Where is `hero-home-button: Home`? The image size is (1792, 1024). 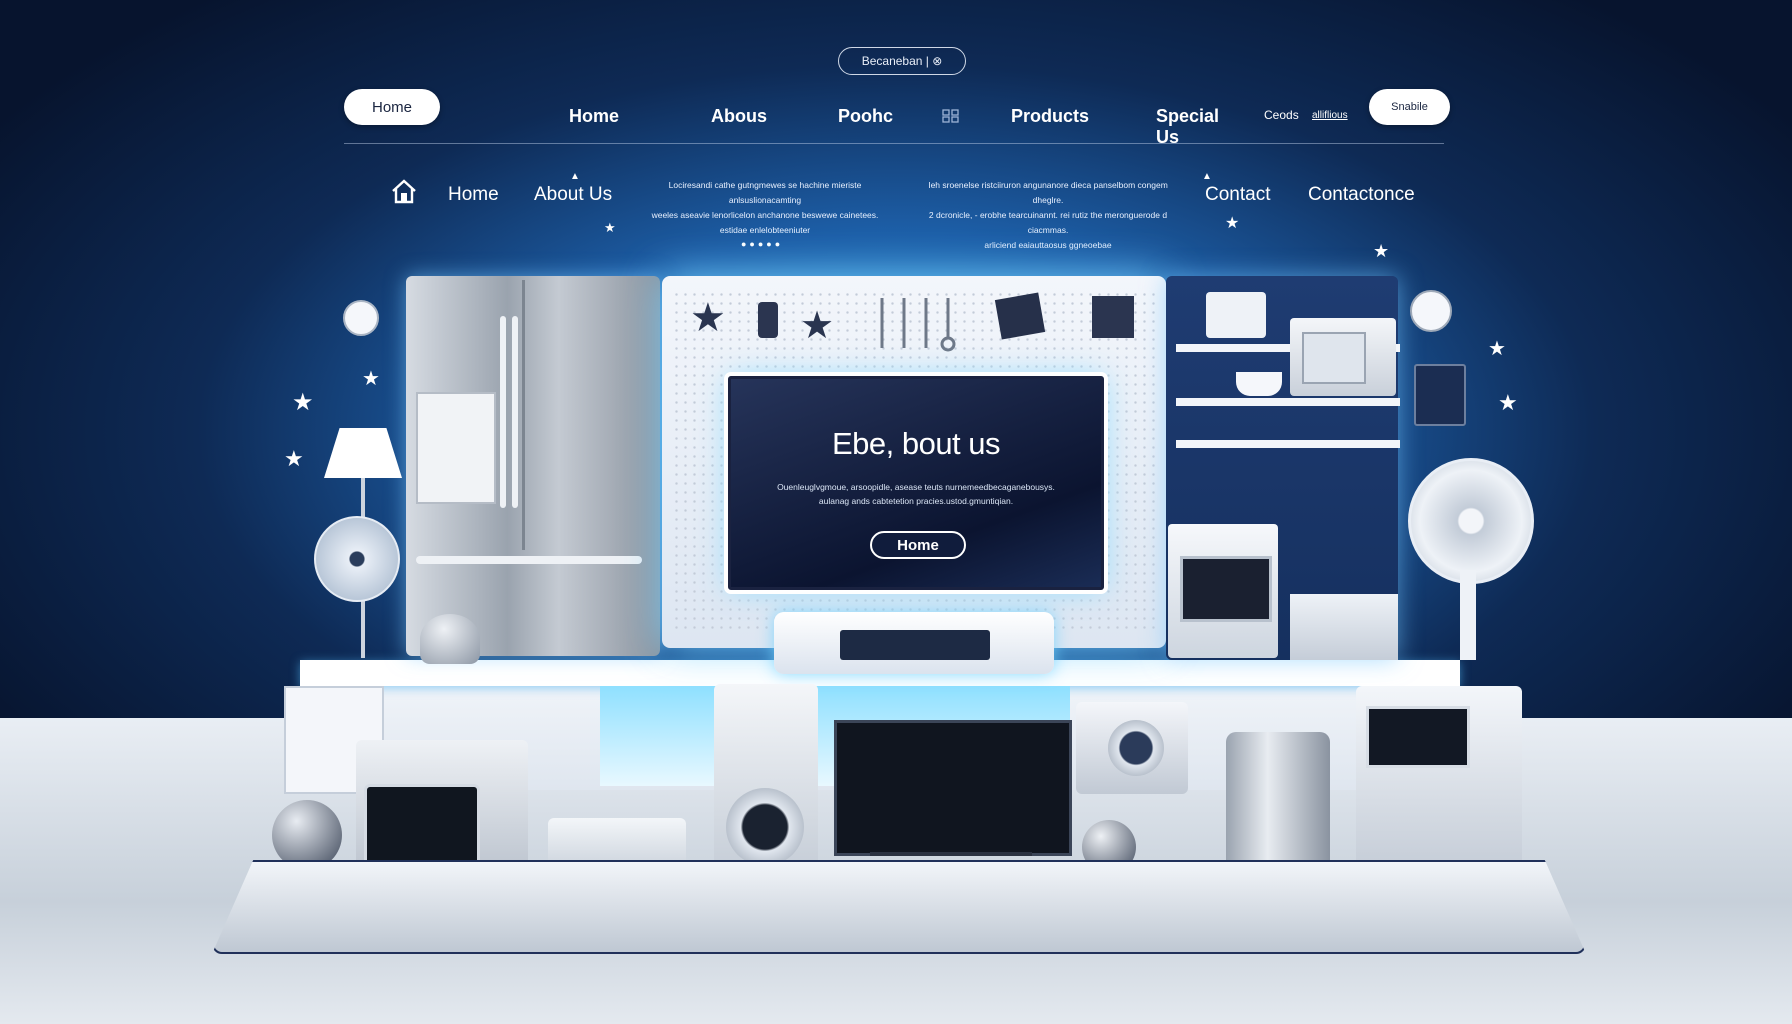 hero-home-button: Home is located at coordinates (918, 545).